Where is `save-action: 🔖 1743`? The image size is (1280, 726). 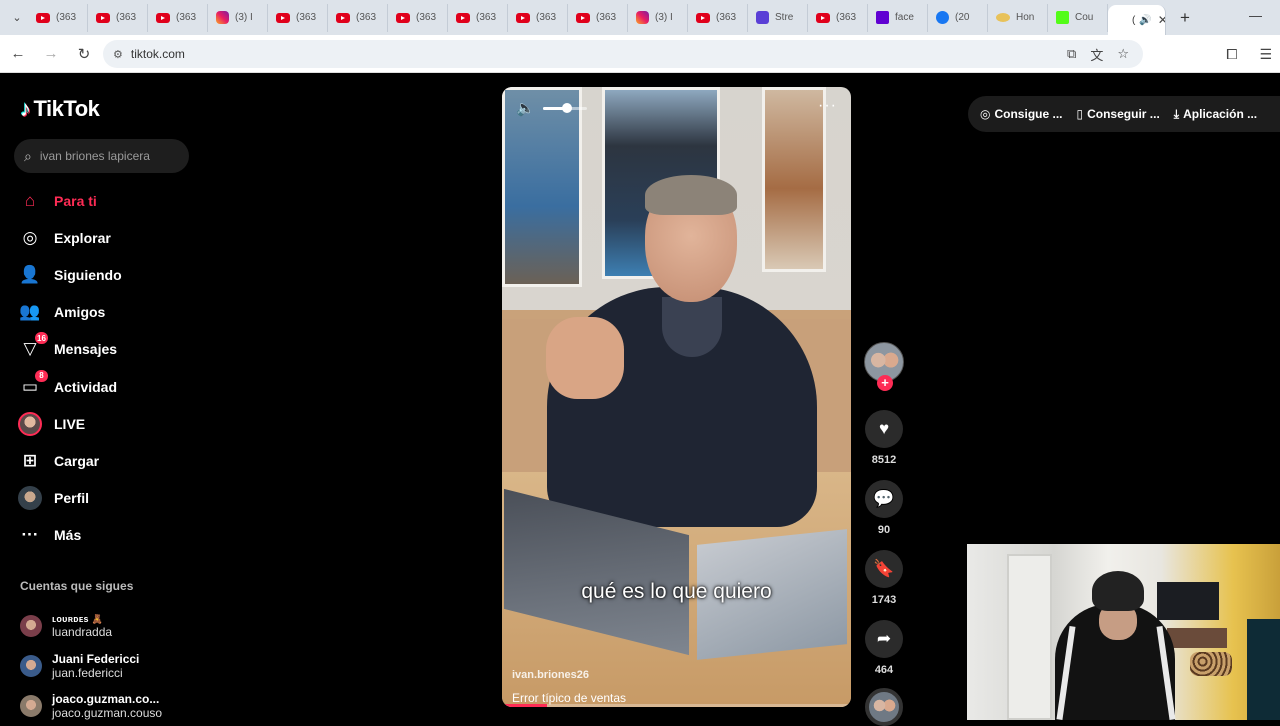
save-action: 🔖 1743 is located at coordinates (884, 578).